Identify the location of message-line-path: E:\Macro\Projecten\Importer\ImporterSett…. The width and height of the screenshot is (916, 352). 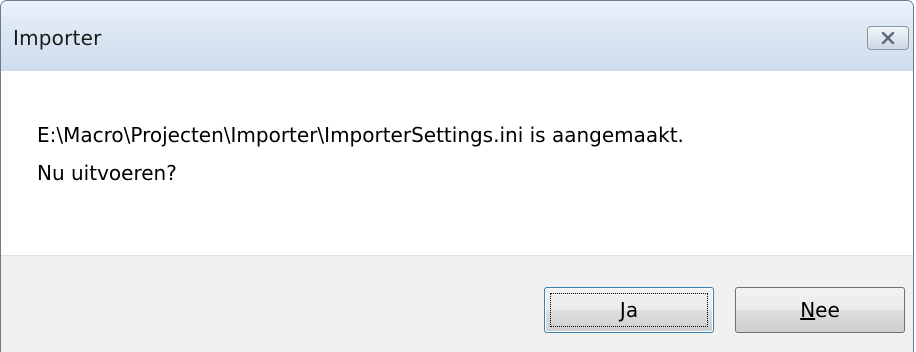
(360, 135).